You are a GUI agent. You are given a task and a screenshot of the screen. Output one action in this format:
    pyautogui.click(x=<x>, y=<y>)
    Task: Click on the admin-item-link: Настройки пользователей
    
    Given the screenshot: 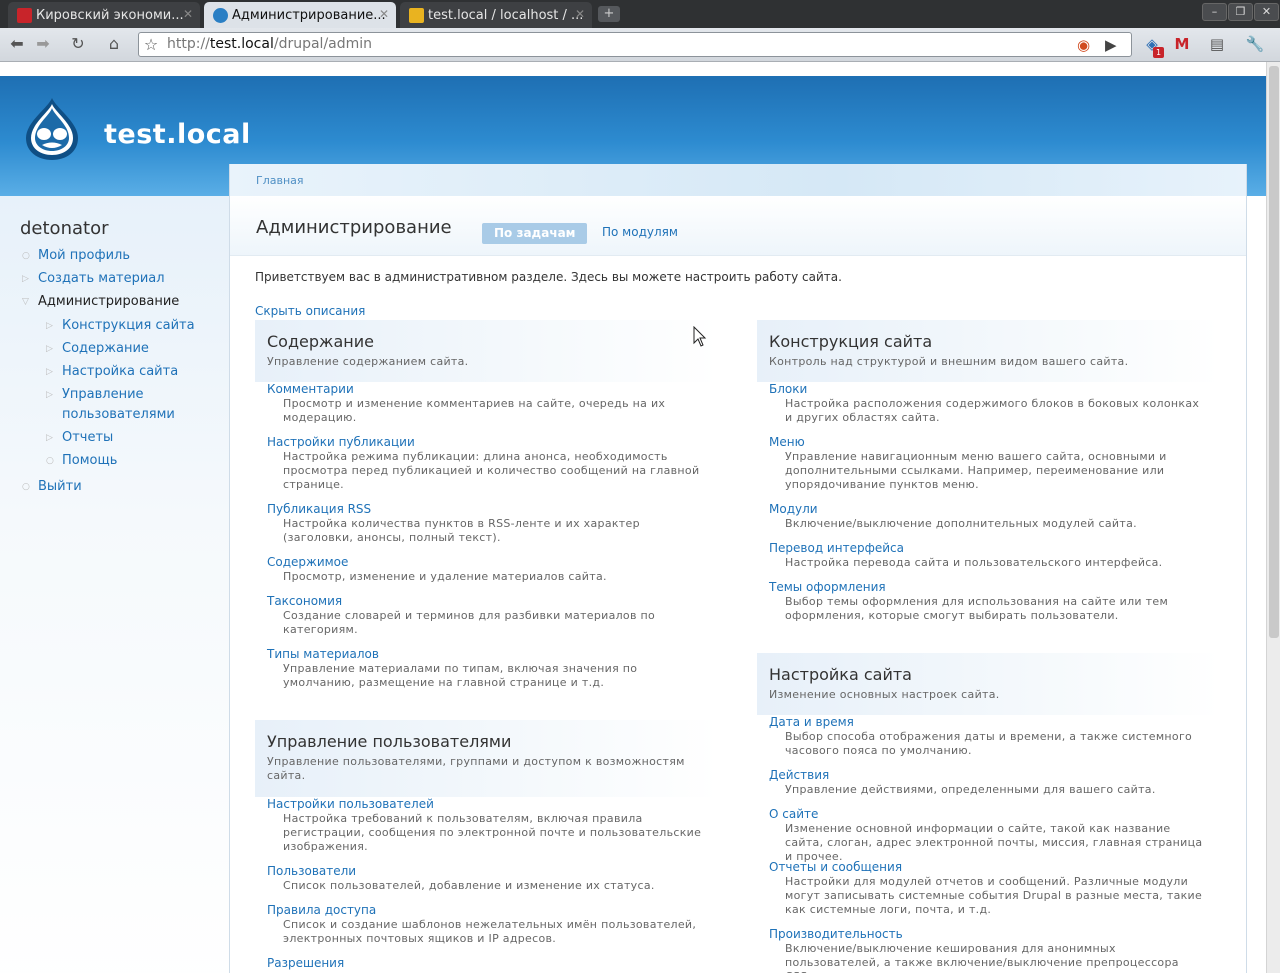 What is the action you would take?
    pyautogui.click(x=486, y=804)
    